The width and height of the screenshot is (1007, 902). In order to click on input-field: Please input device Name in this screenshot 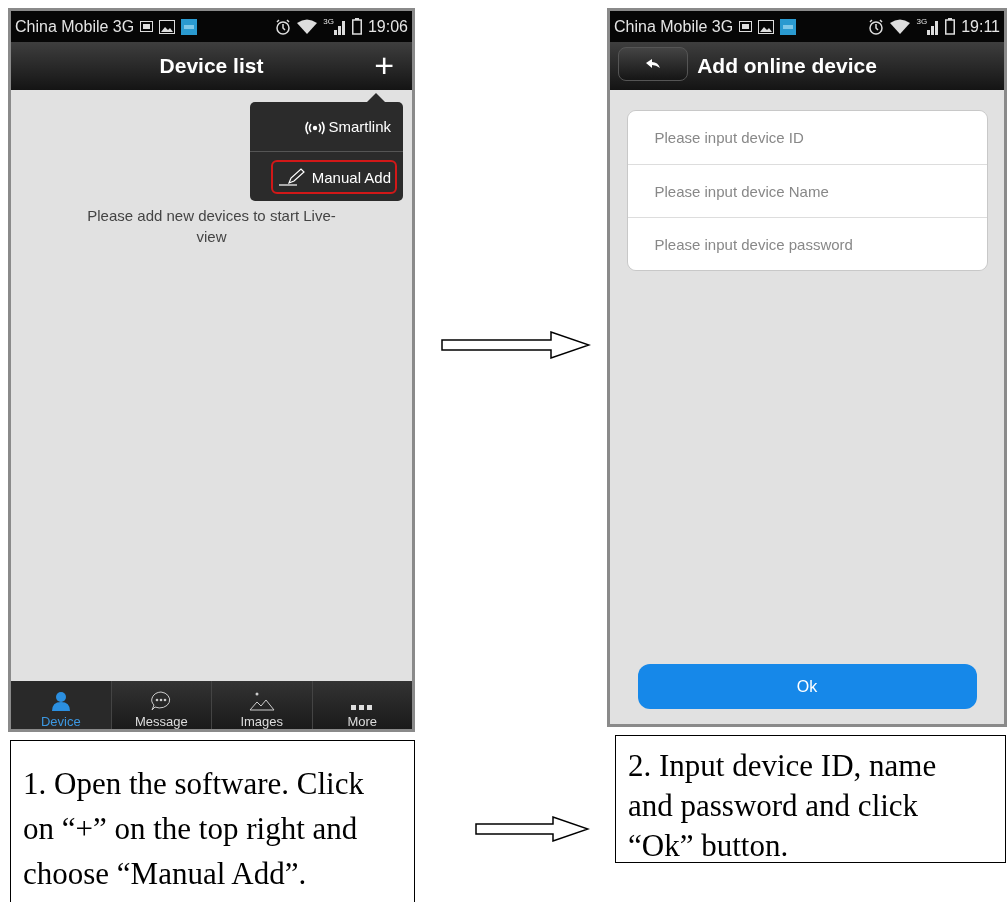, I will do `click(807, 190)`.